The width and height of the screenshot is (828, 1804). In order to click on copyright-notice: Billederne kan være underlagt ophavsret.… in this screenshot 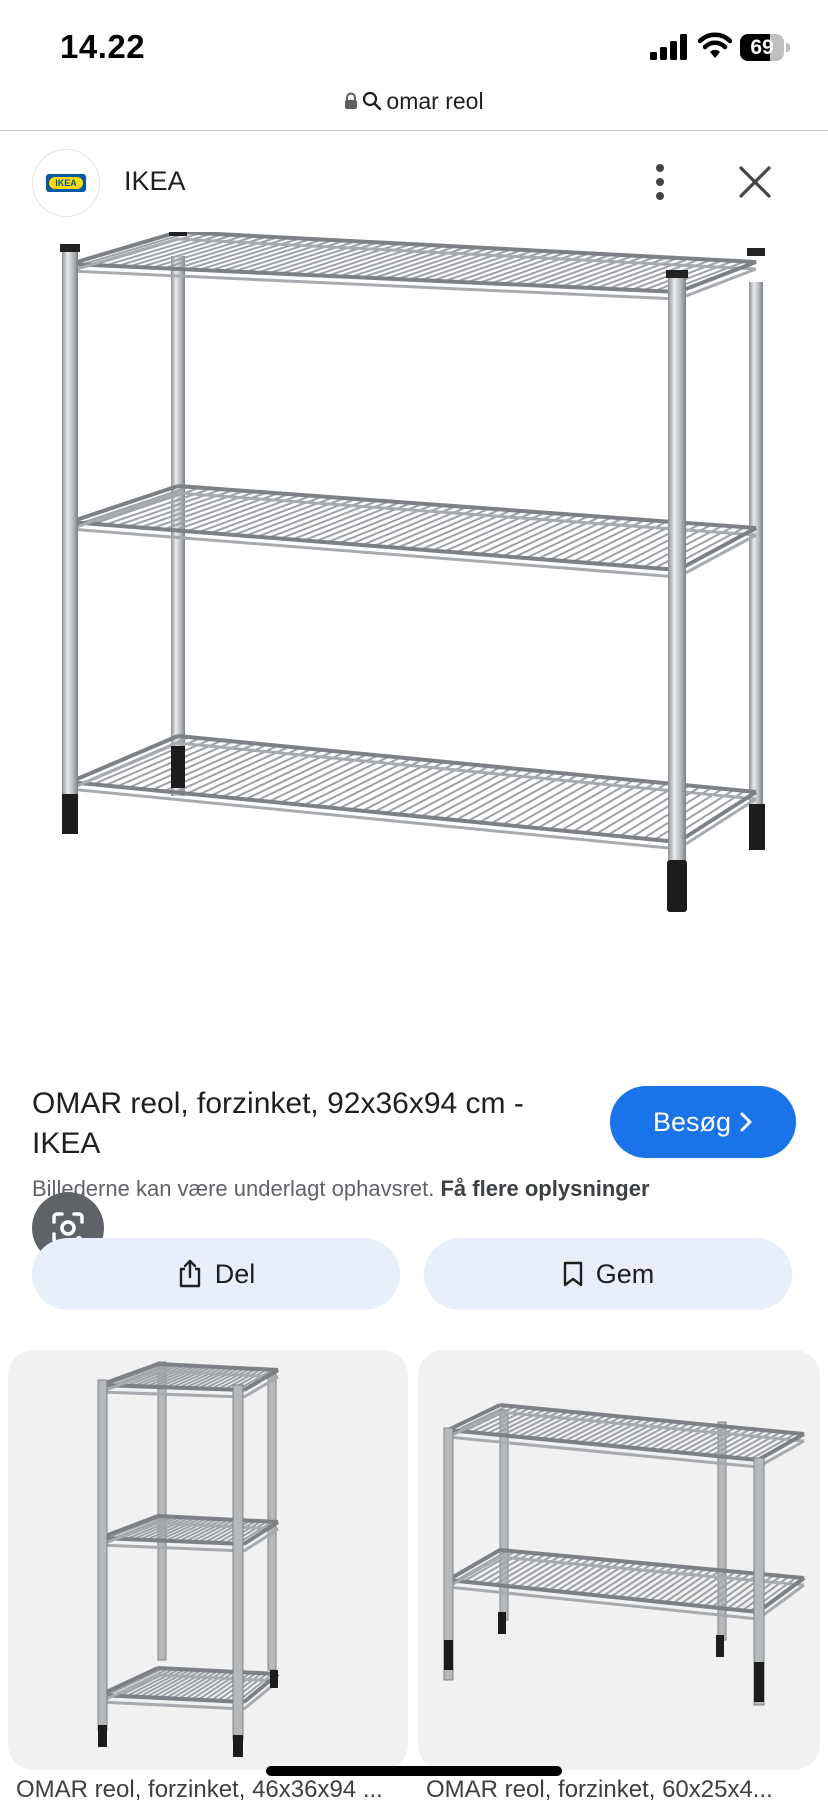, I will do `click(341, 1189)`.